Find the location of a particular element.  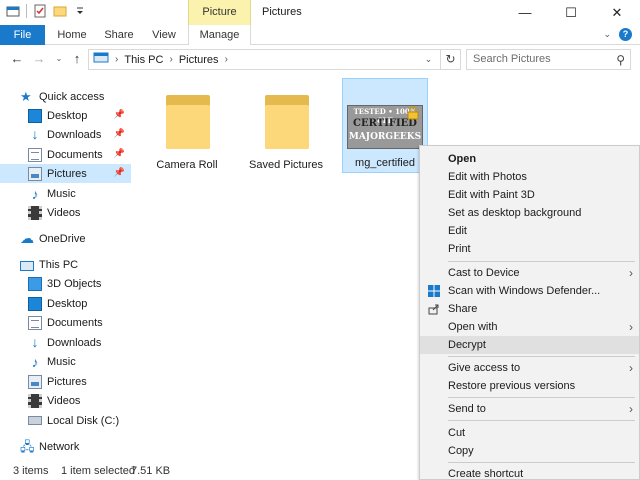

nav-item-videos-pc: Videos is located at coordinates (65, 400).